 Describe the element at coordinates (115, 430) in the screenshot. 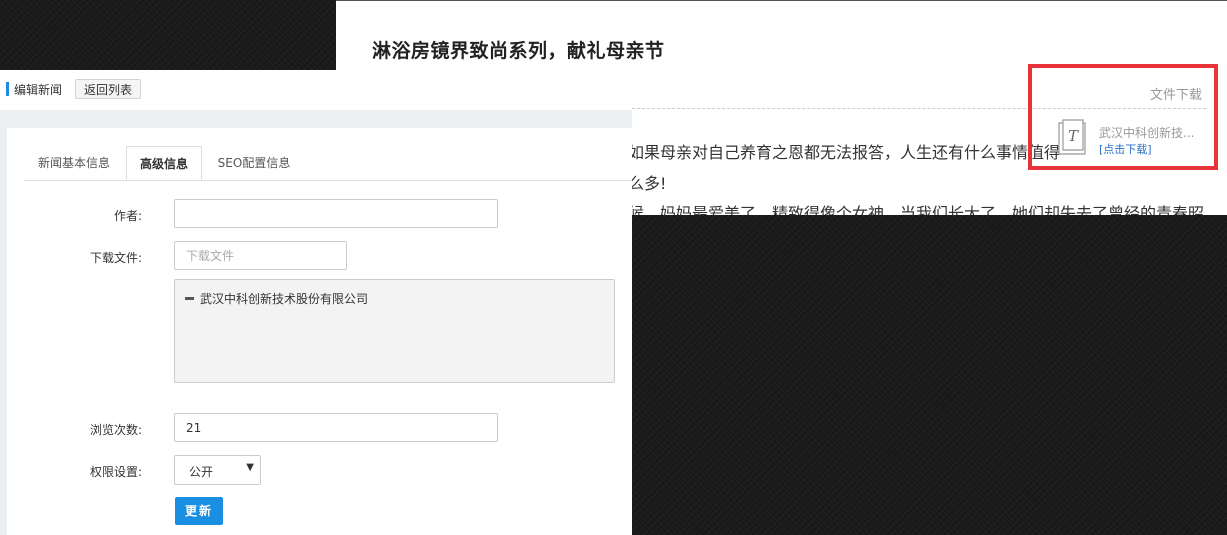

I see `views-label: 浏览次数:` at that location.